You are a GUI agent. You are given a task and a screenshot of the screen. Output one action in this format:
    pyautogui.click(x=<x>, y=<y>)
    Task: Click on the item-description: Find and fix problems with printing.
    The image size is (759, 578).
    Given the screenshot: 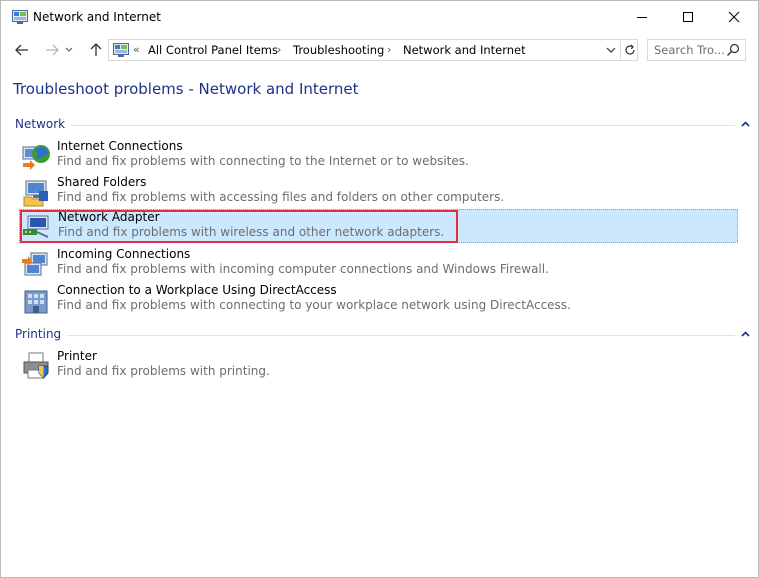 What is the action you would take?
    pyautogui.click(x=163, y=371)
    